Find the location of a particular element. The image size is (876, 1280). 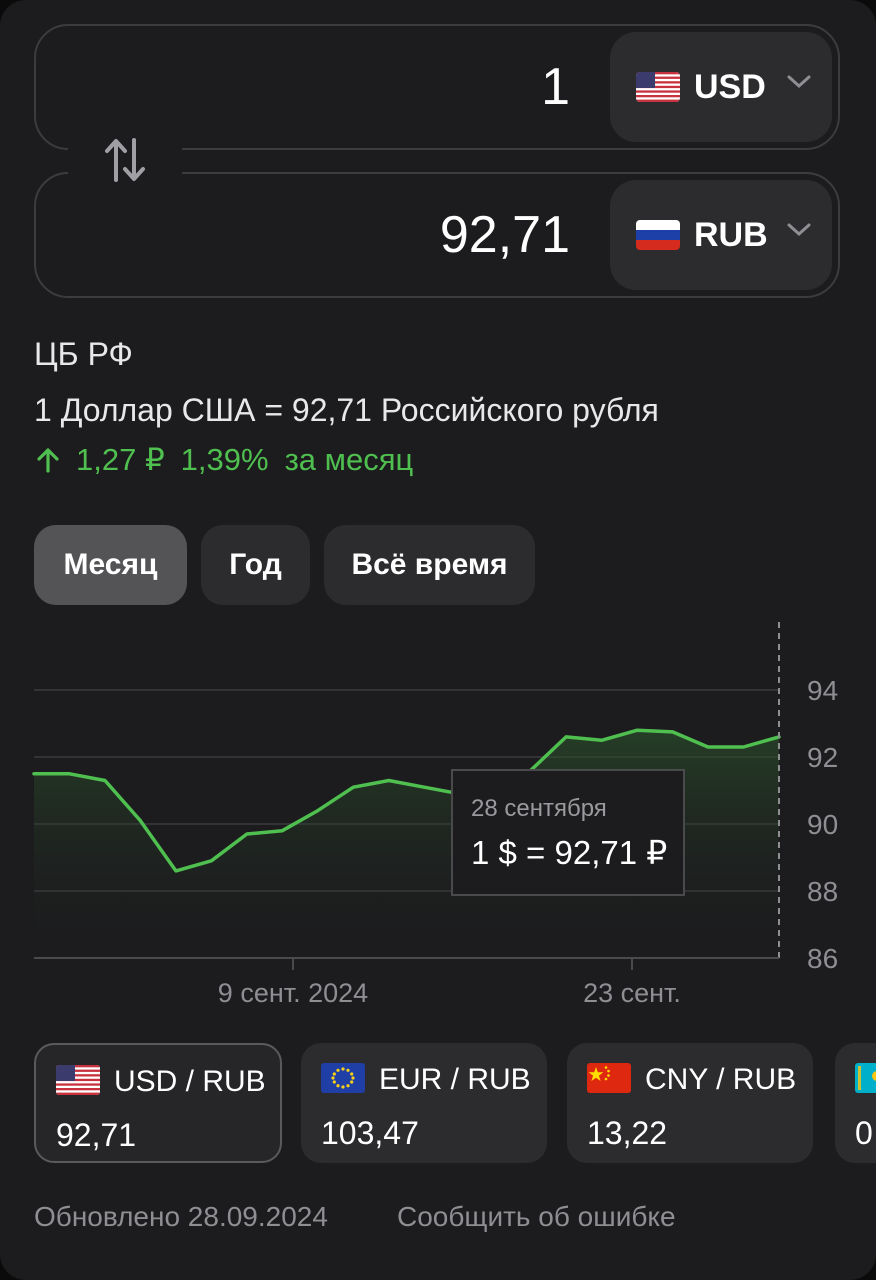

y-tick-label: 90 is located at coordinates (822, 824).